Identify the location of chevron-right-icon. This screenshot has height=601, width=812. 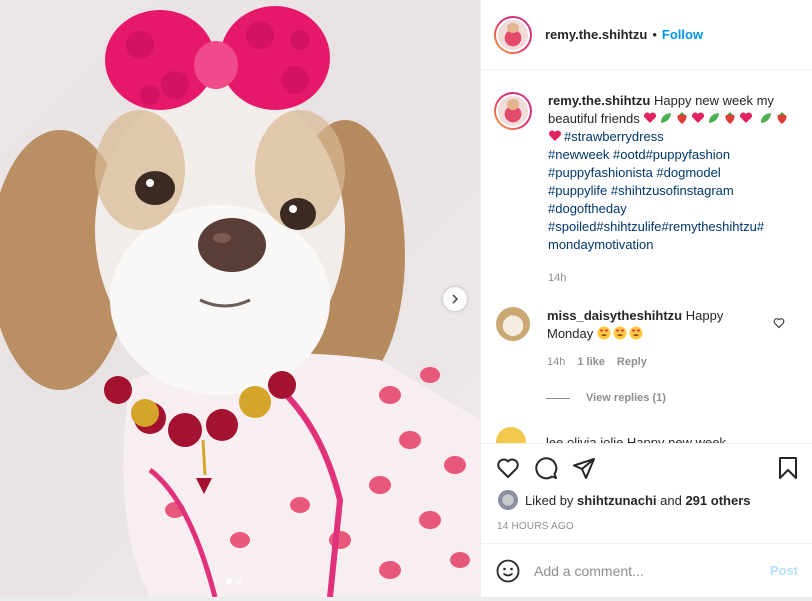
(455, 299).